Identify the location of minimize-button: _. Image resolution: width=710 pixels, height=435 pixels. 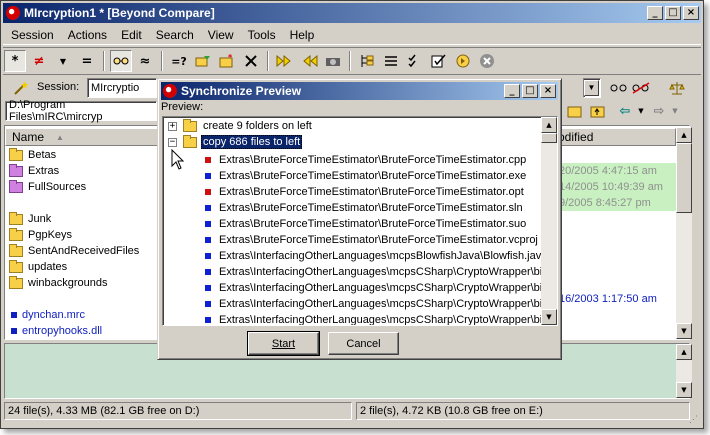
(655, 13).